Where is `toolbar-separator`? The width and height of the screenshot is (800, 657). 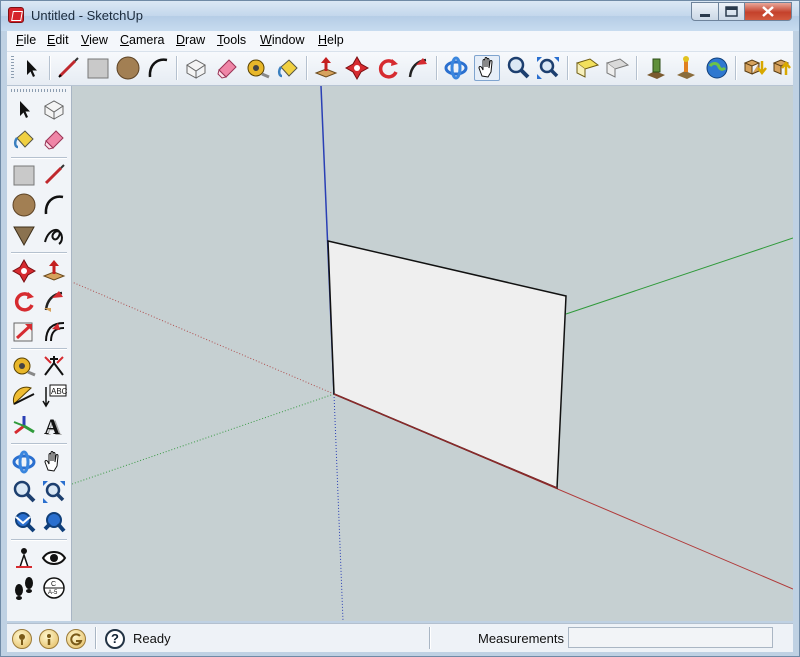
toolbar-separator is located at coordinates (49, 68).